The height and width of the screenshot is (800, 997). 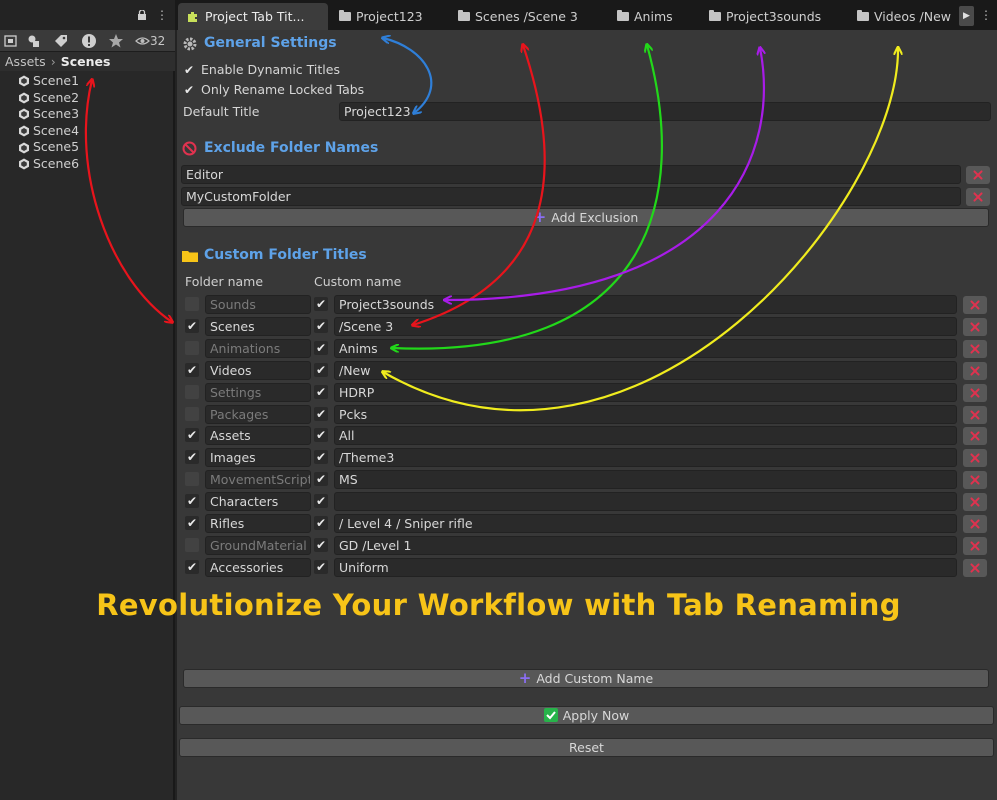 What do you see at coordinates (258, 370) in the screenshot?
I see `folder-name-field: Videos` at bounding box center [258, 370].